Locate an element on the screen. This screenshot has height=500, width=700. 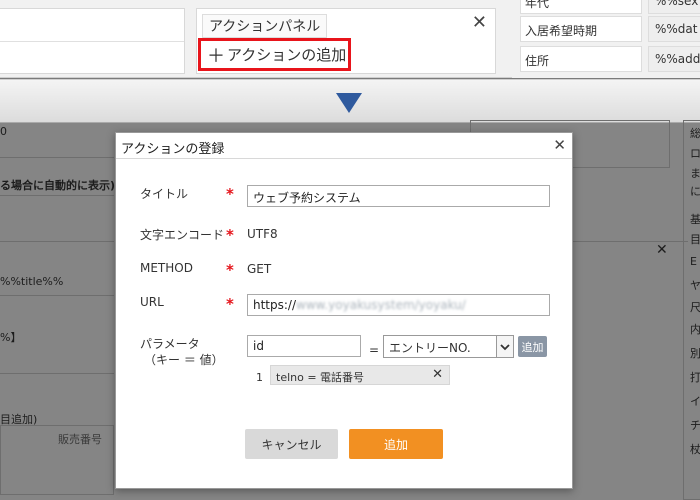
param-select-value: エントリーNO. is located at coordinates (430, 348).